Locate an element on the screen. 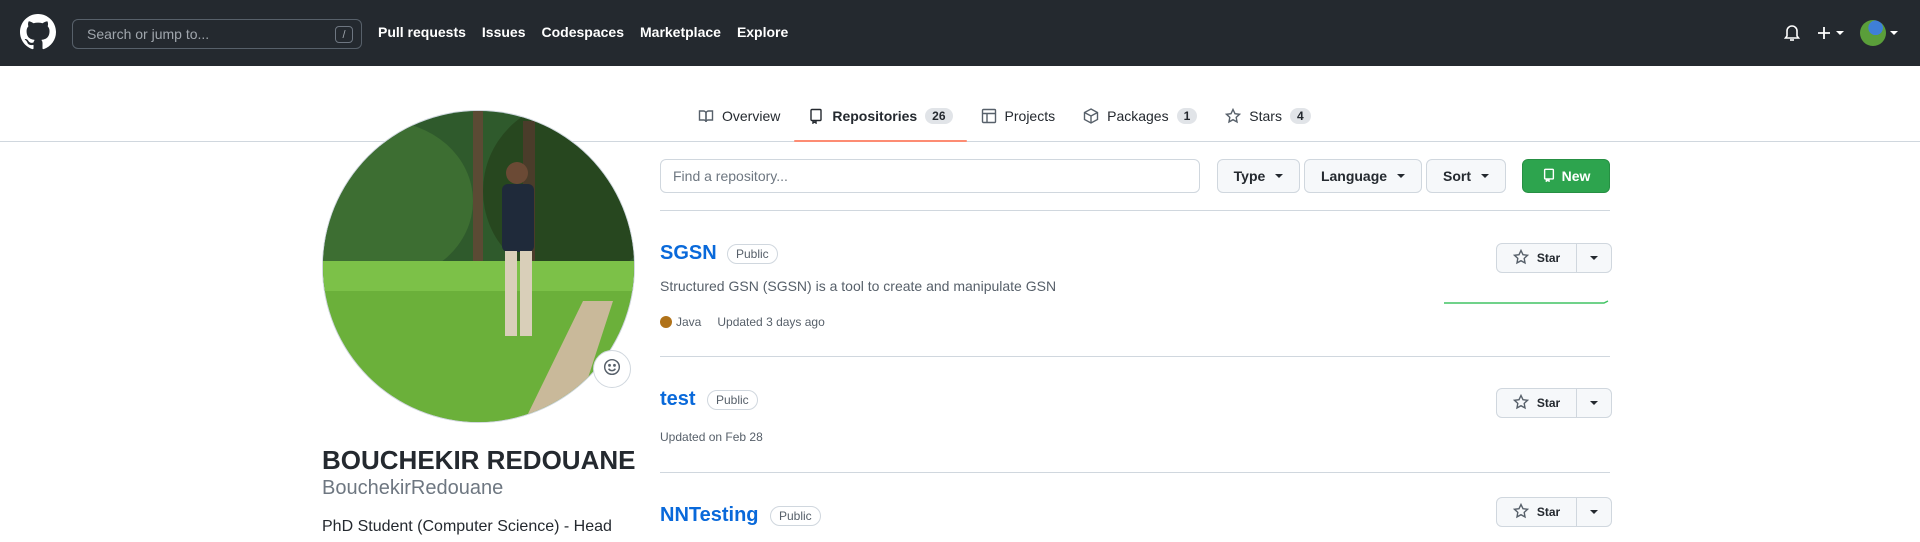 This screenshot has height=542, width=1920. table-icon is located at coordinates (989, 116).